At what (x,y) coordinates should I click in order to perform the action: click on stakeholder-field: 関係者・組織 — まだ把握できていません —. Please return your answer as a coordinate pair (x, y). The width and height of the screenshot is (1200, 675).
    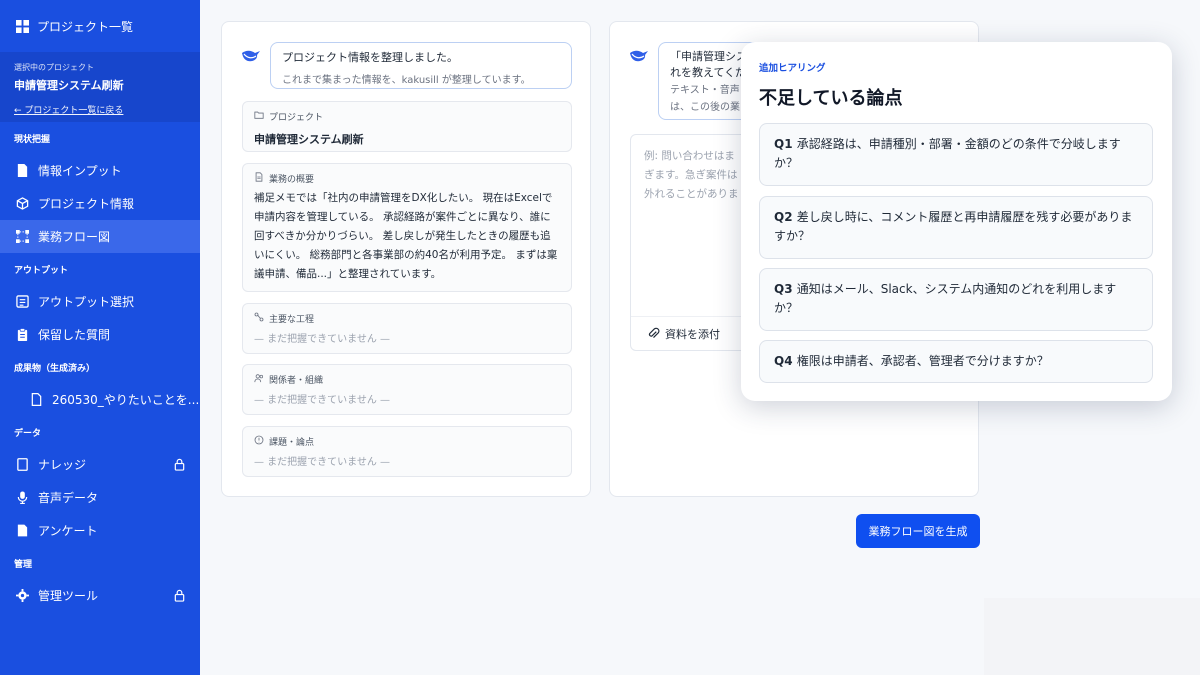
    Looking at the image, I should click on (407, 389).